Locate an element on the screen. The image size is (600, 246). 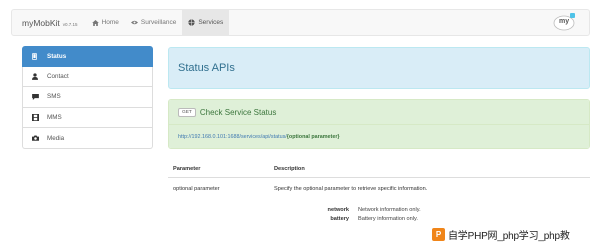
parameter-cell: optional parameter is located at coordinates (196, 189).